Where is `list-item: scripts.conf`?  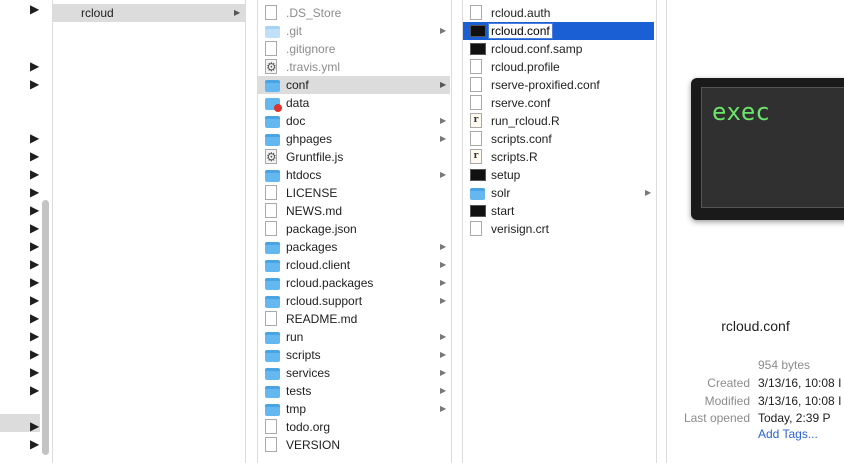
list-item: scripts.conf is located at coordinates (558, 139).